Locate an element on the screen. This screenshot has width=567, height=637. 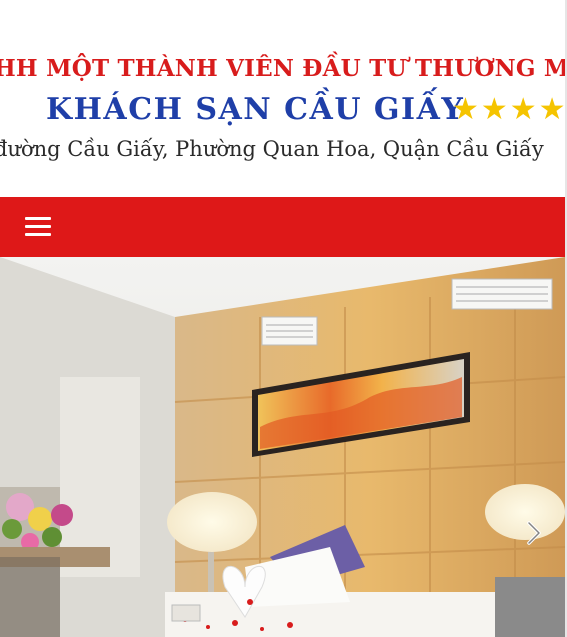
star-rating: ★★★★ is located at coordinates (509, 109).